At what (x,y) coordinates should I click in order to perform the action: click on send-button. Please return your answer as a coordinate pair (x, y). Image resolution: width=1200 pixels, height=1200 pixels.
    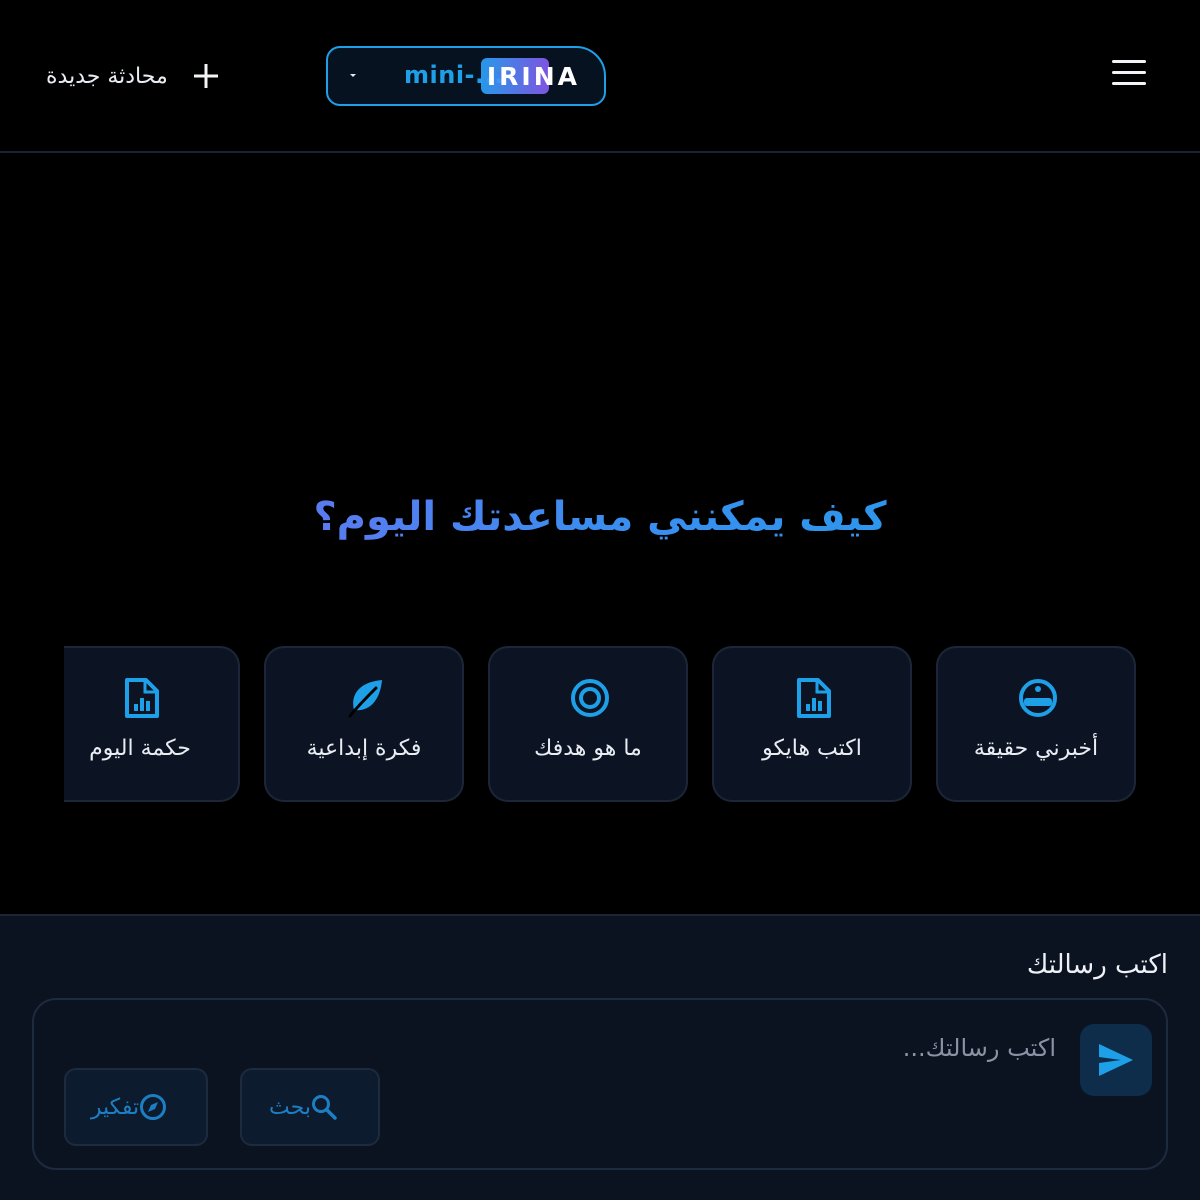
    Looking at the image, I should click on (1116, 1060).